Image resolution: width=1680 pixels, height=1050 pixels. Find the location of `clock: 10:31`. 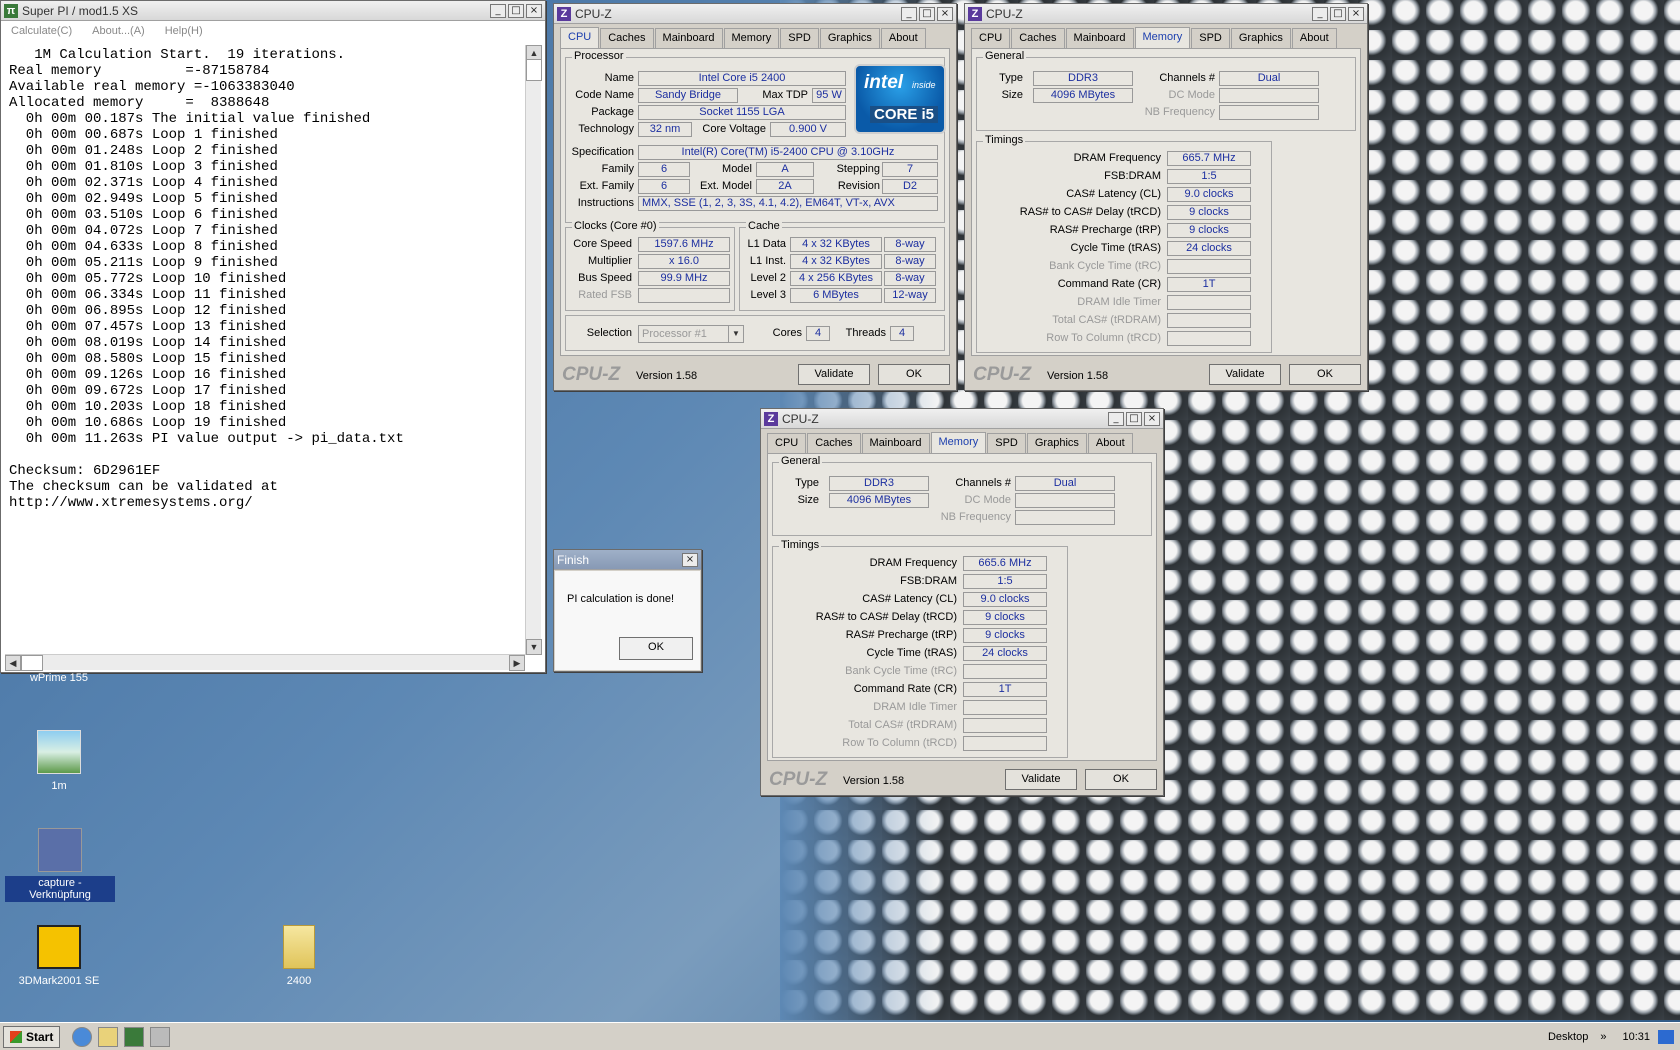

clock: 10:31 is located at coordinates (1636, 1037).